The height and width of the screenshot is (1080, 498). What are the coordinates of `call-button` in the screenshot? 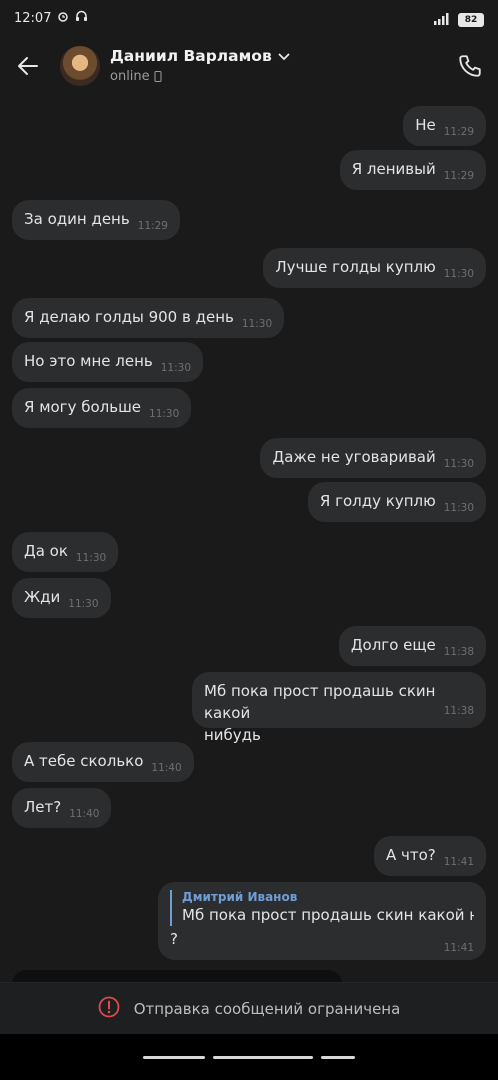 It's located at (470, 66).